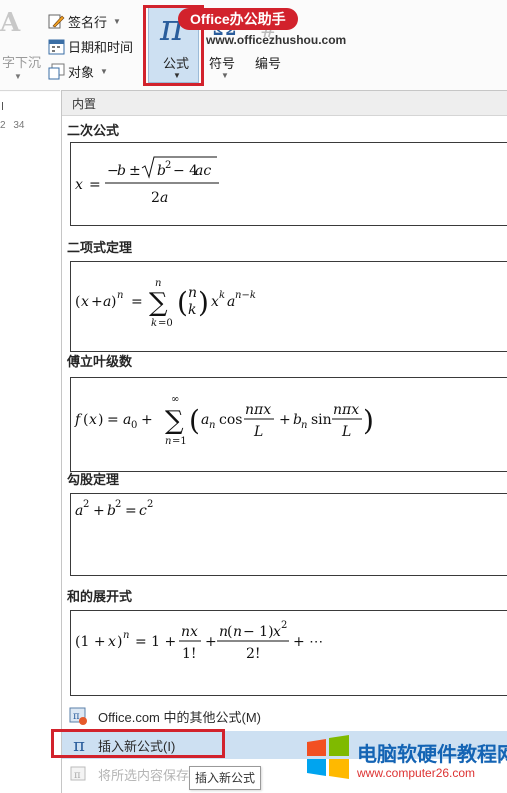  I want to click on signature-line-button: 签名行 ▼, so click(84, 21).